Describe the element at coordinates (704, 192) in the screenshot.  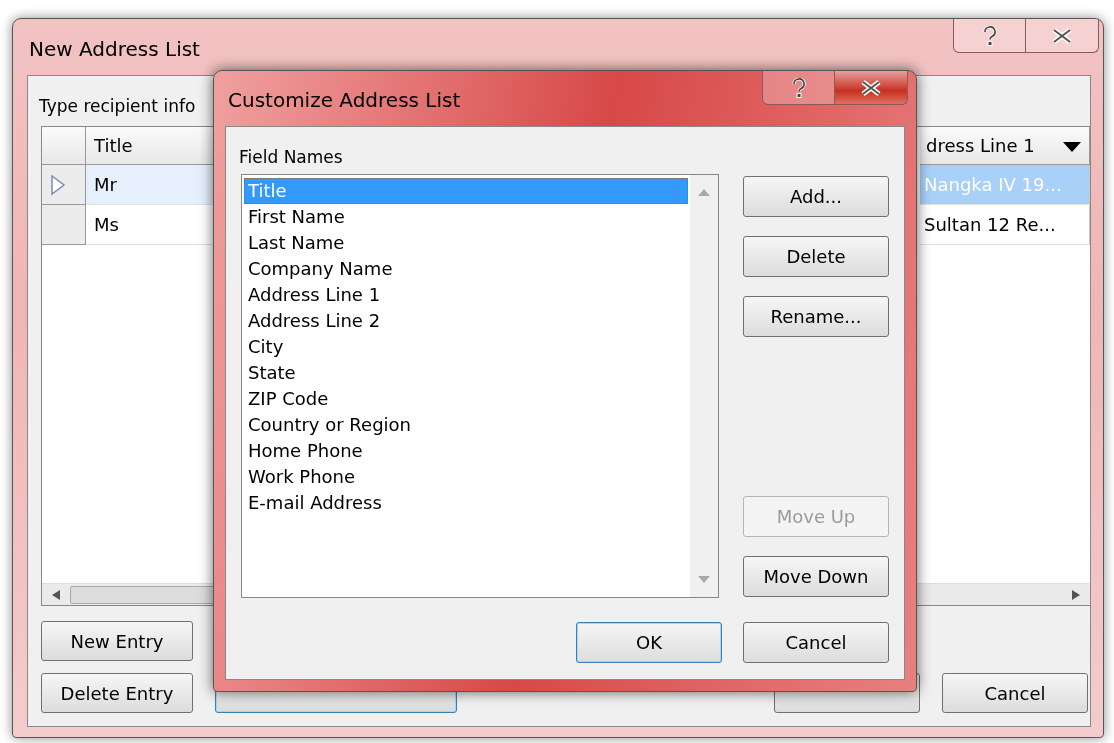
I see `scroll-up-icon` at that location.